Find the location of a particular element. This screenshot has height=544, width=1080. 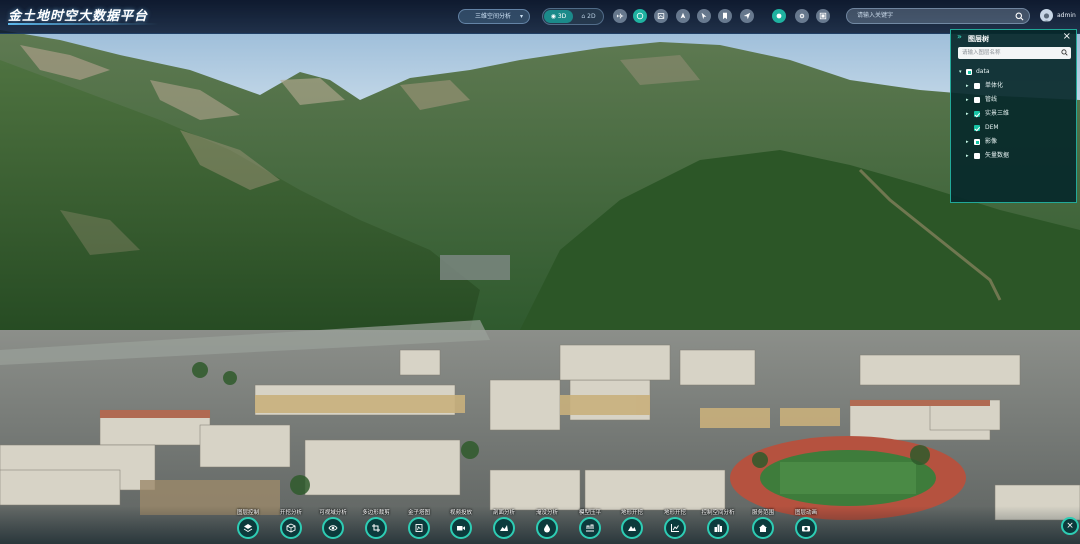

tool-layer-control: 图层控制 is located at coordinates (248, 525).